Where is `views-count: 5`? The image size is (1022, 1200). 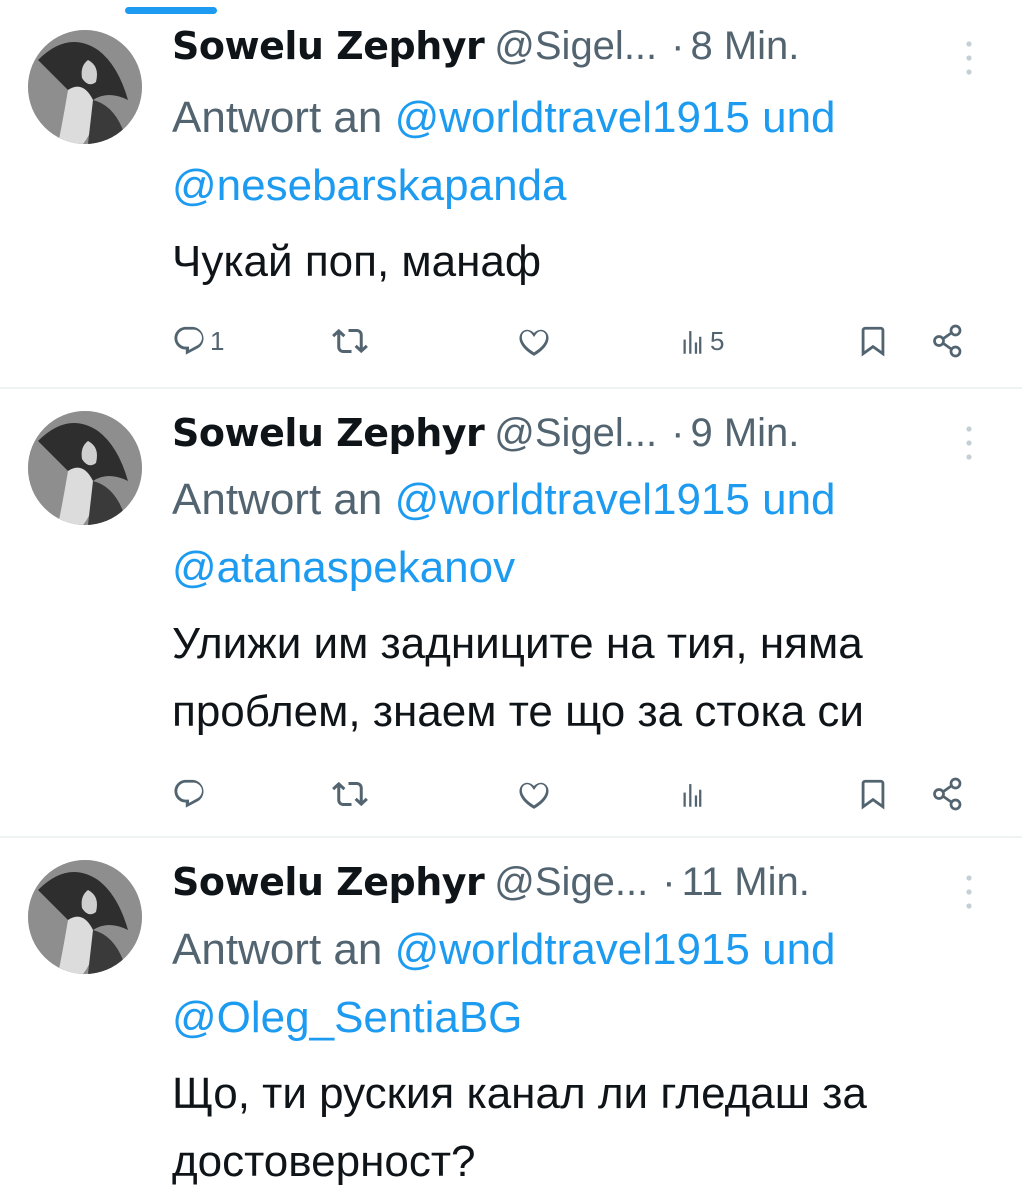
views-count: 5 is located at coordinates (717, 340).